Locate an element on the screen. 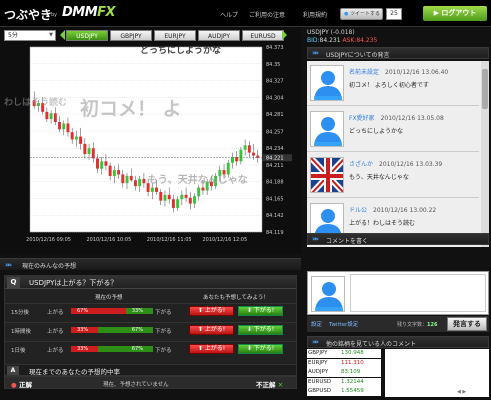  forecast-ratio-bar: 33% 67% is located at coordinates (112, 330).